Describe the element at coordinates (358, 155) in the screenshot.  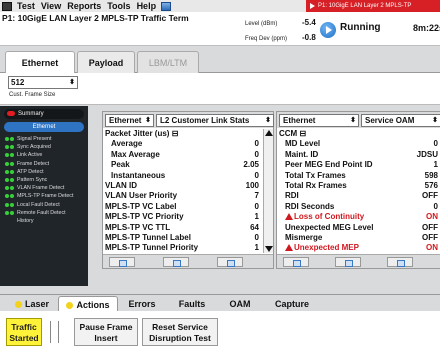
I see `stat-row: Maint. ID JDSU` at that location.